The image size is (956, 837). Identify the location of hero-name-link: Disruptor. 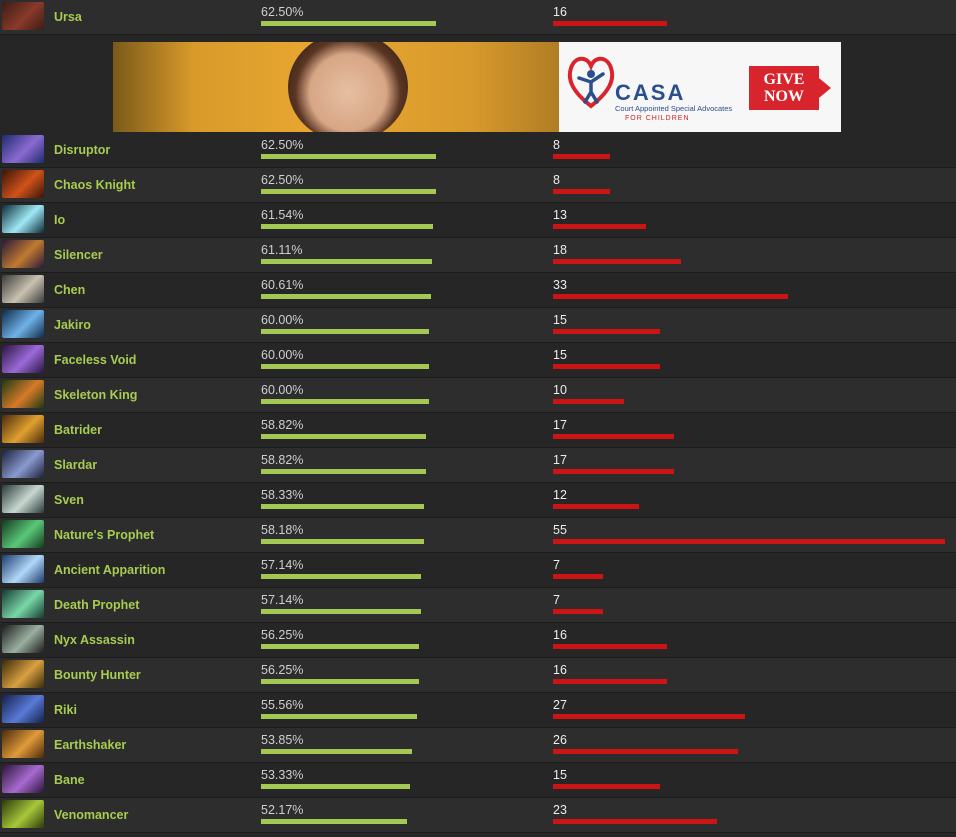
(82, 150).